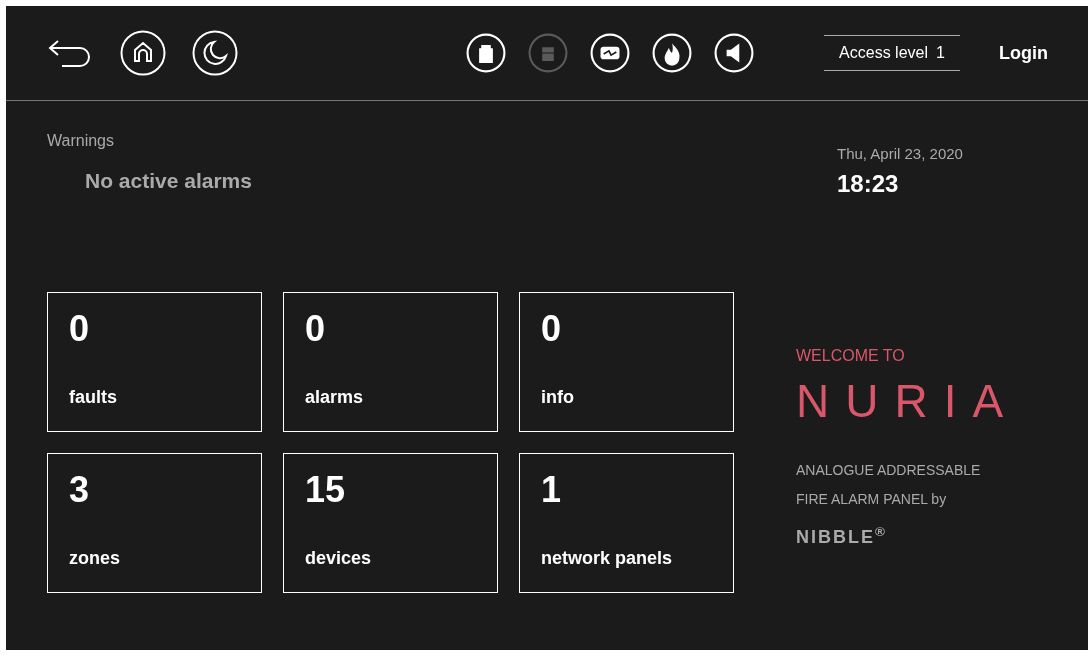 The image size is (1088, 655). Describe the element at coordinates (672, 53) in the screenshot. I see `flame-icon` at that location.